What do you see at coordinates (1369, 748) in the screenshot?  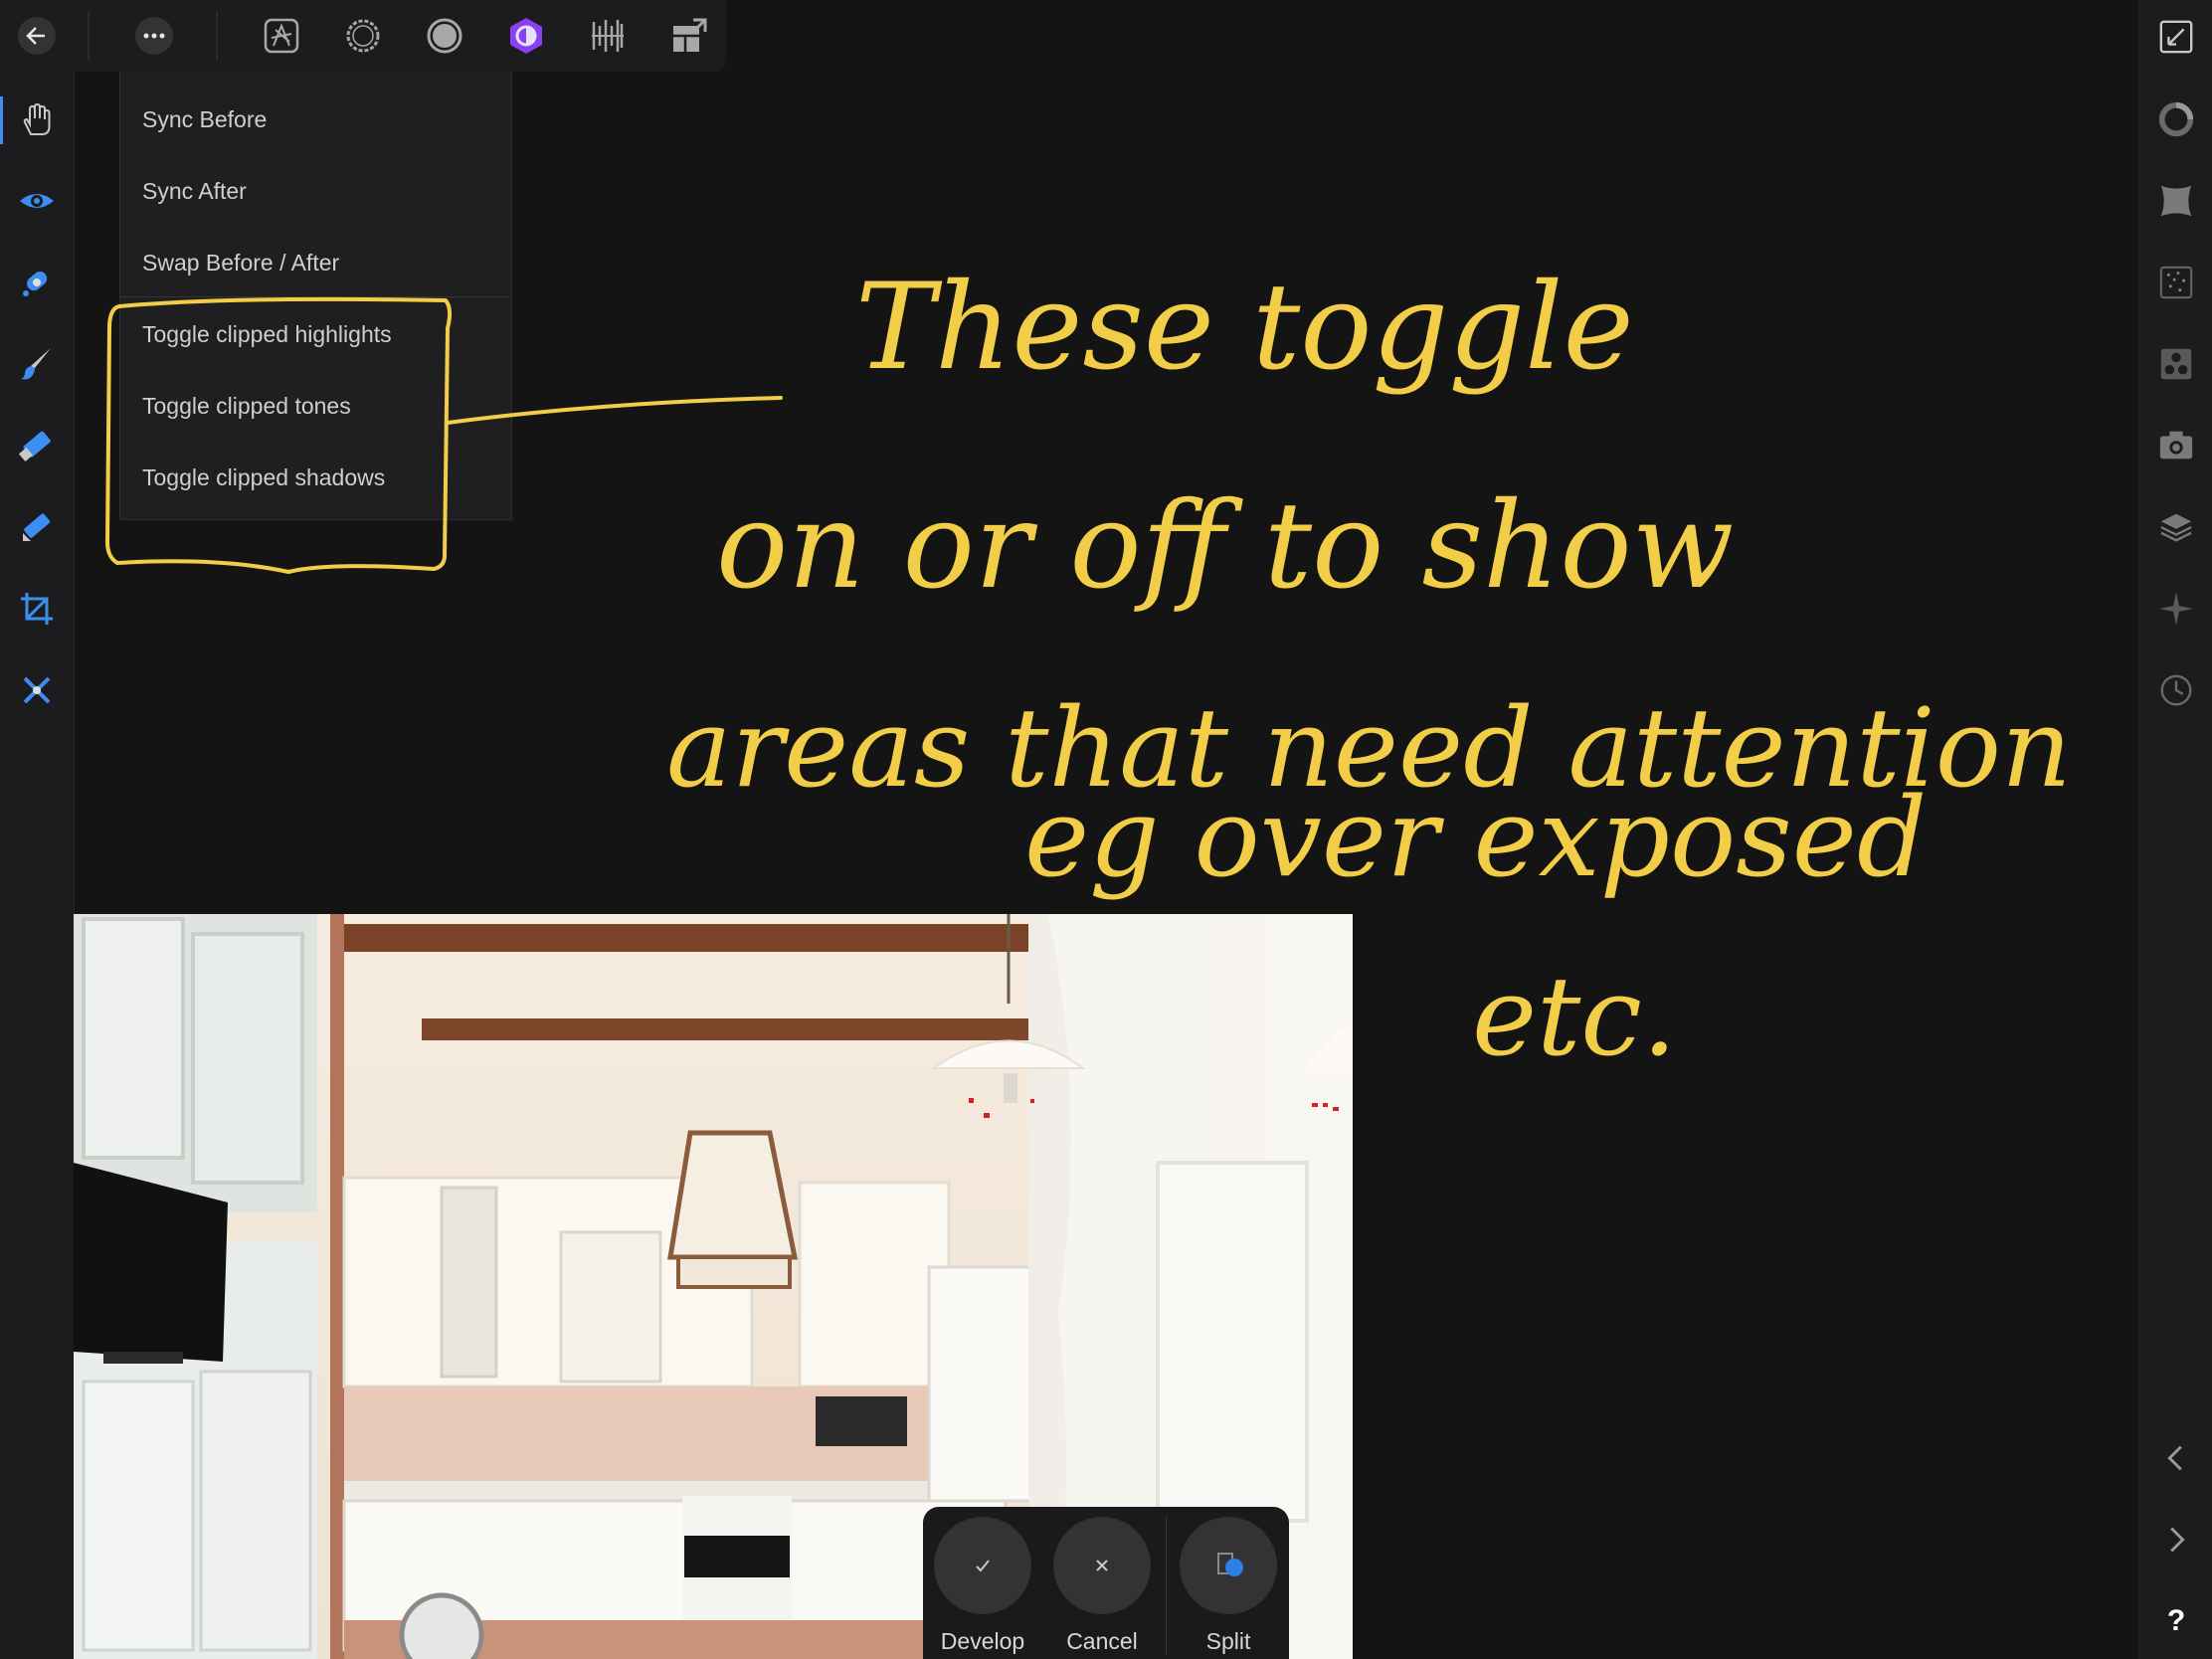 I see `annotation-line-3: areas that need attention` at bounding box center [1369, 748].